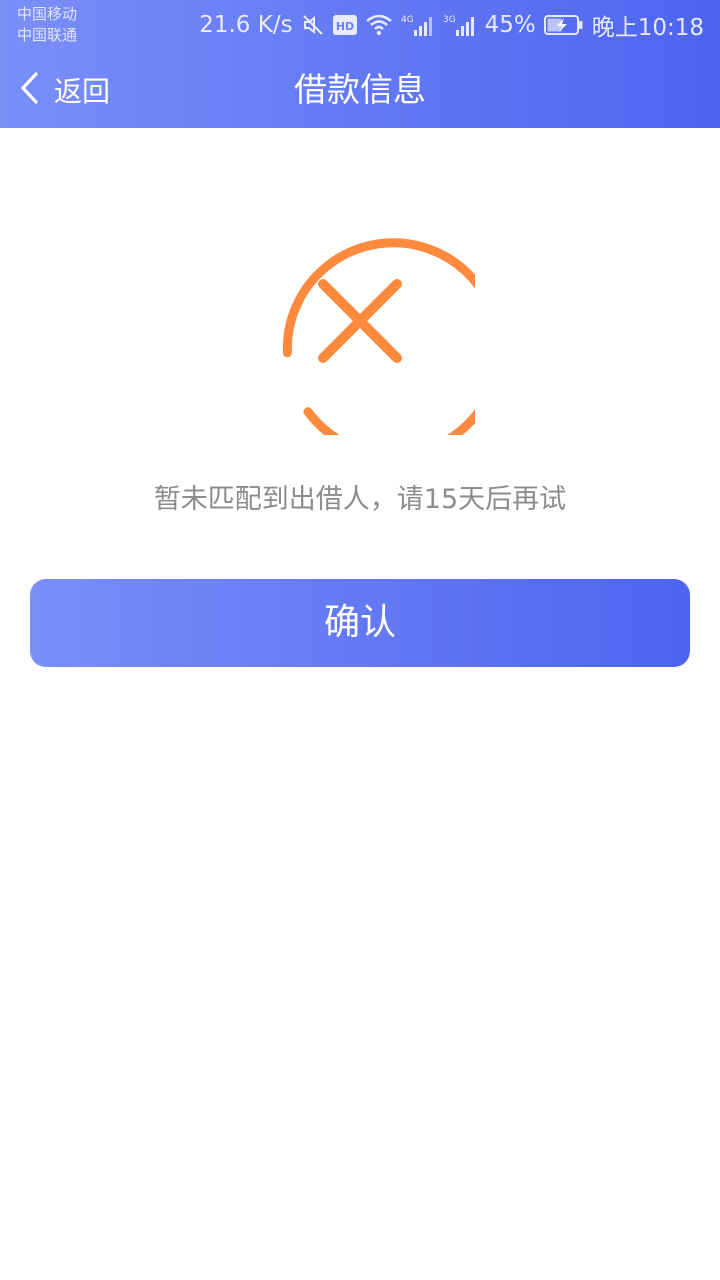  What do you see at coordinates (360, 623) in the screenshot?
I see `confirm-button: 确认` at bounding box center [360, 623].